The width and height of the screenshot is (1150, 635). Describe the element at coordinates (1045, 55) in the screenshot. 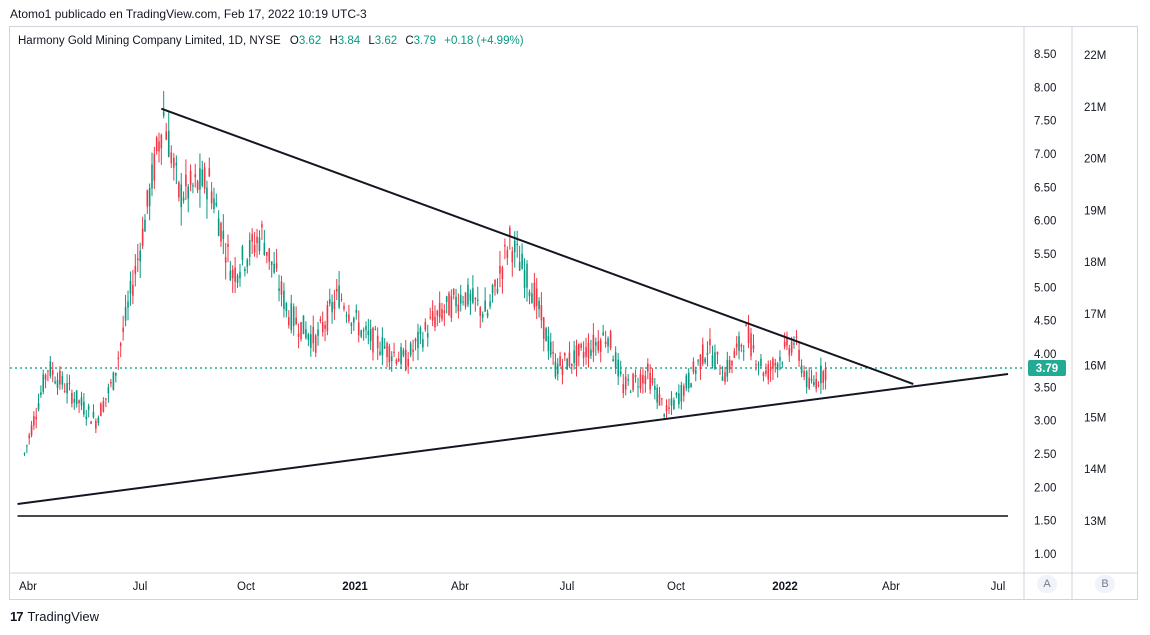

I see `price-tick-label: 8.50` at that location.